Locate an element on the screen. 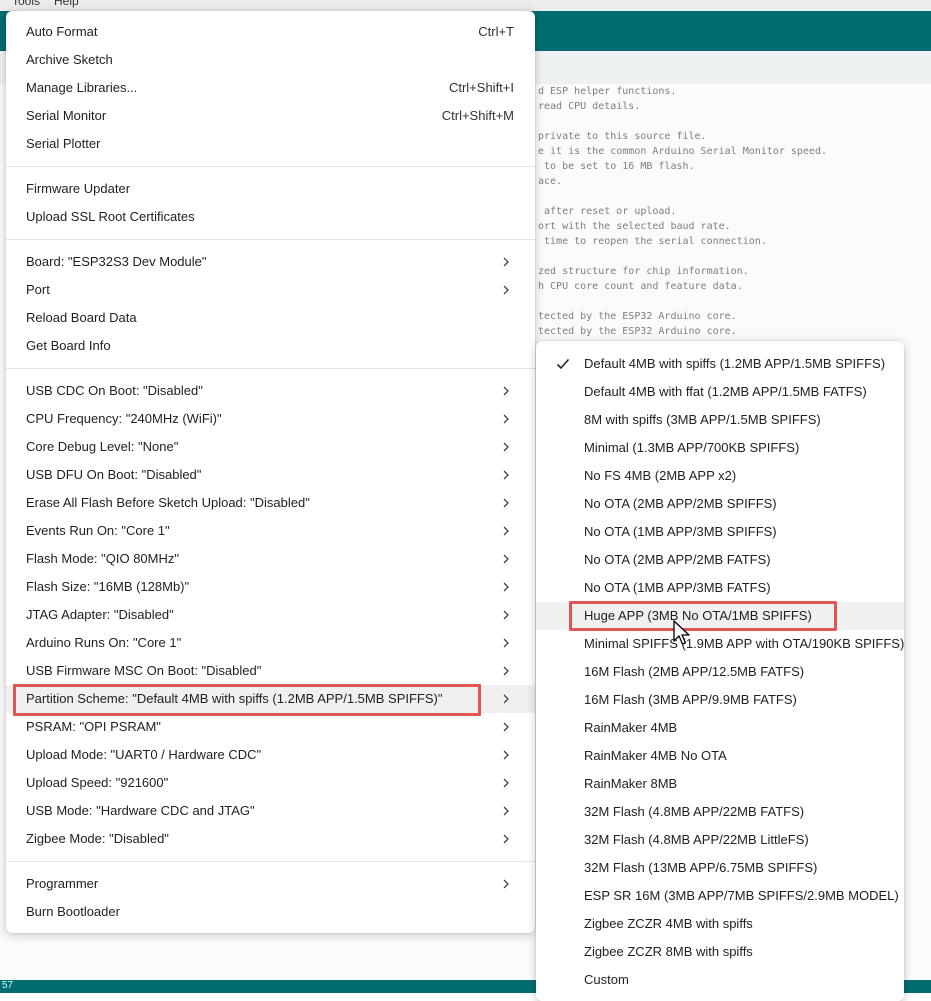 The height and width of the screenshot is (1001, 931). menu-item-usb-firmware-msc-on-boot: USB Firmware MSC On Boot: "Disabled" is located at coordinates (270, 671).